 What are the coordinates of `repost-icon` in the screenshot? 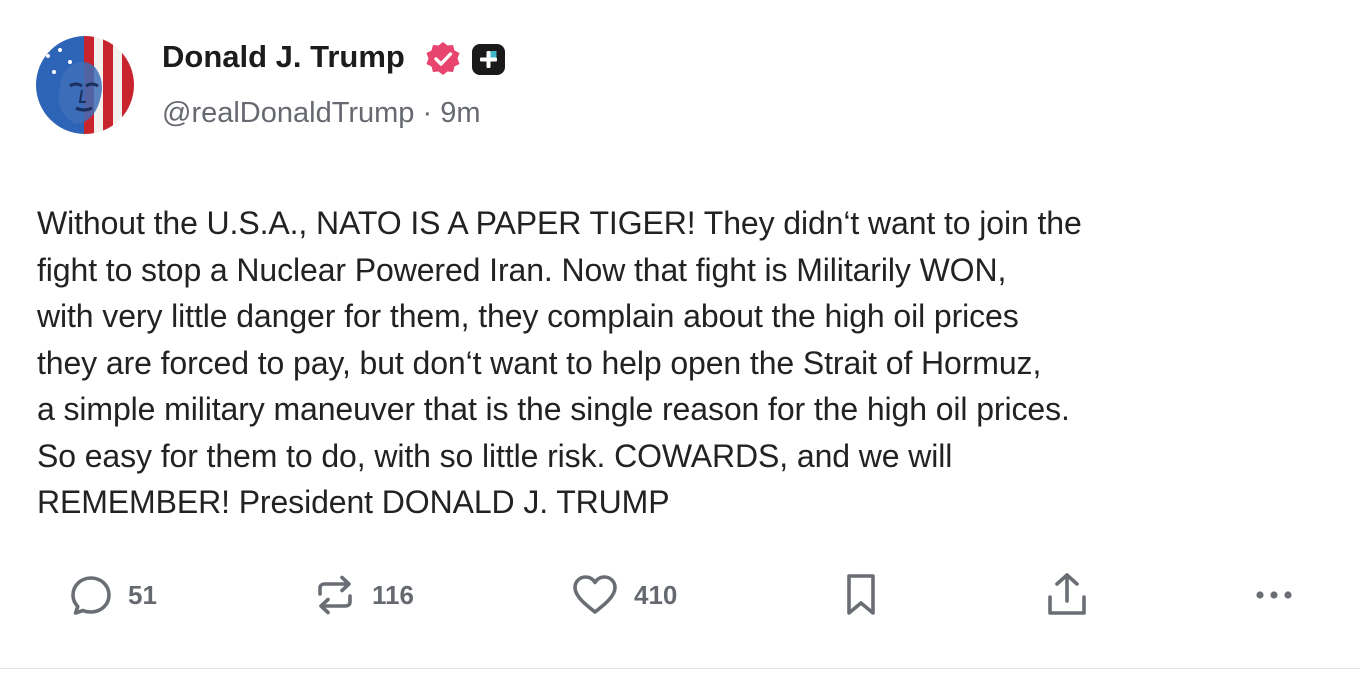 It's located at (335, 595).